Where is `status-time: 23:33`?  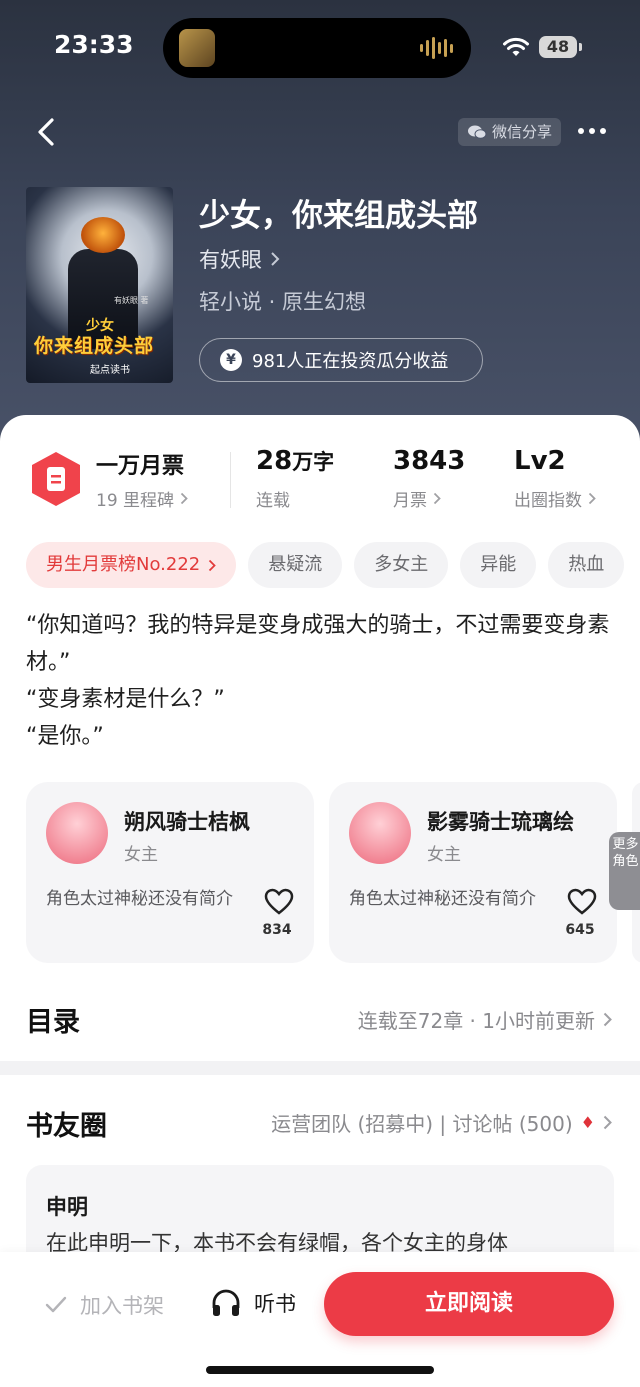 status-time: 23:33 is located at coordinates (94, 44).